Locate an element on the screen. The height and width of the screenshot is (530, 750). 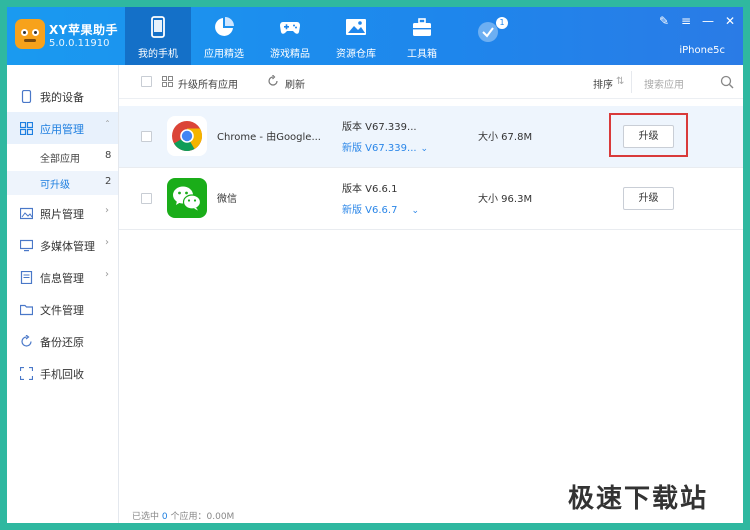
message-icon is located at coordinates (26, 277).